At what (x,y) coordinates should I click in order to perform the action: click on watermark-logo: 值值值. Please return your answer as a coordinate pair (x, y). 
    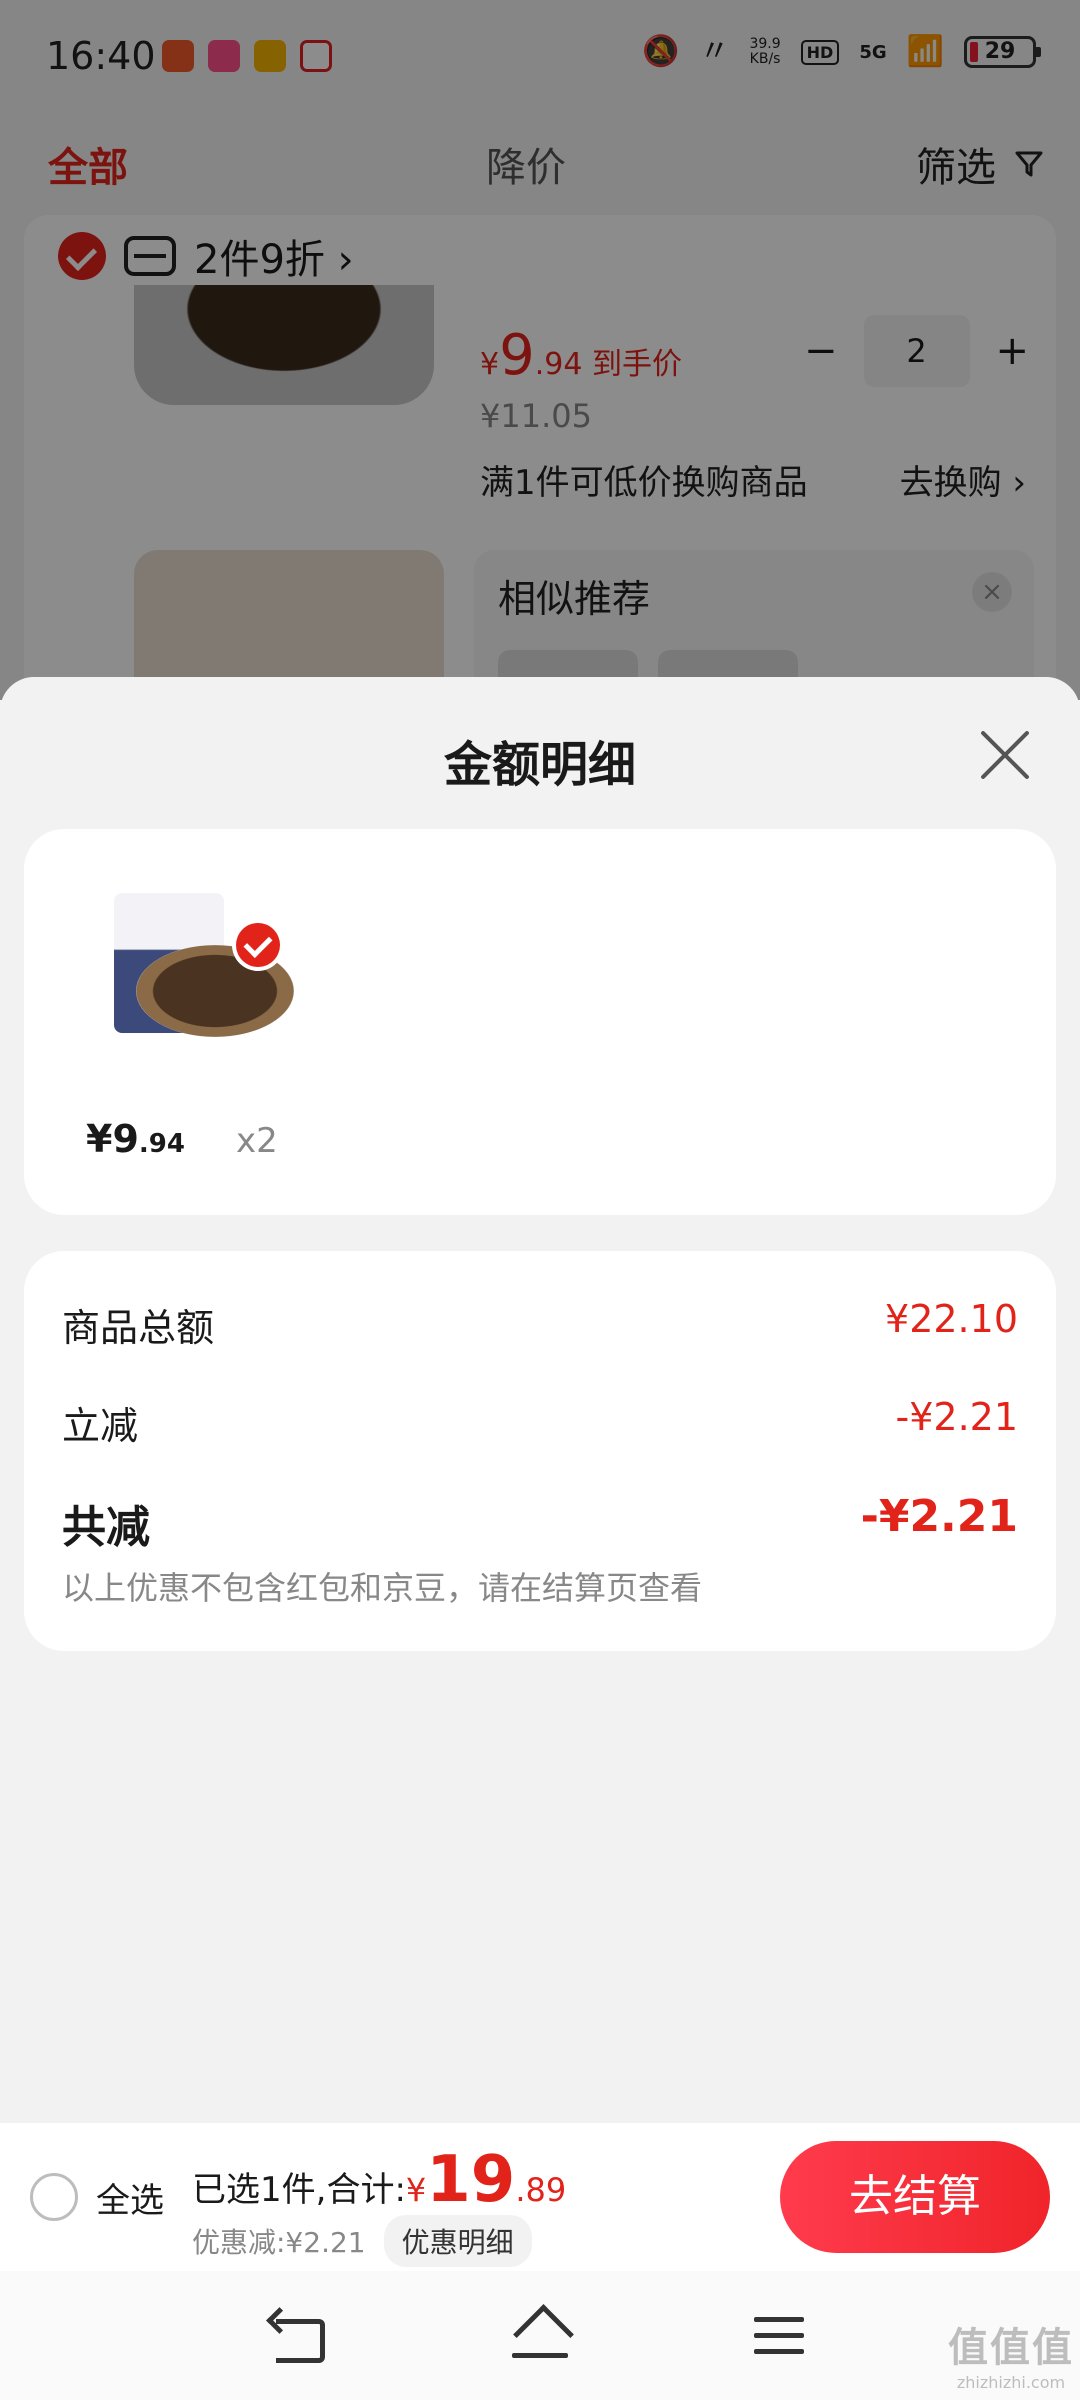
    Looking at the image, I should click on (1011, 2348).